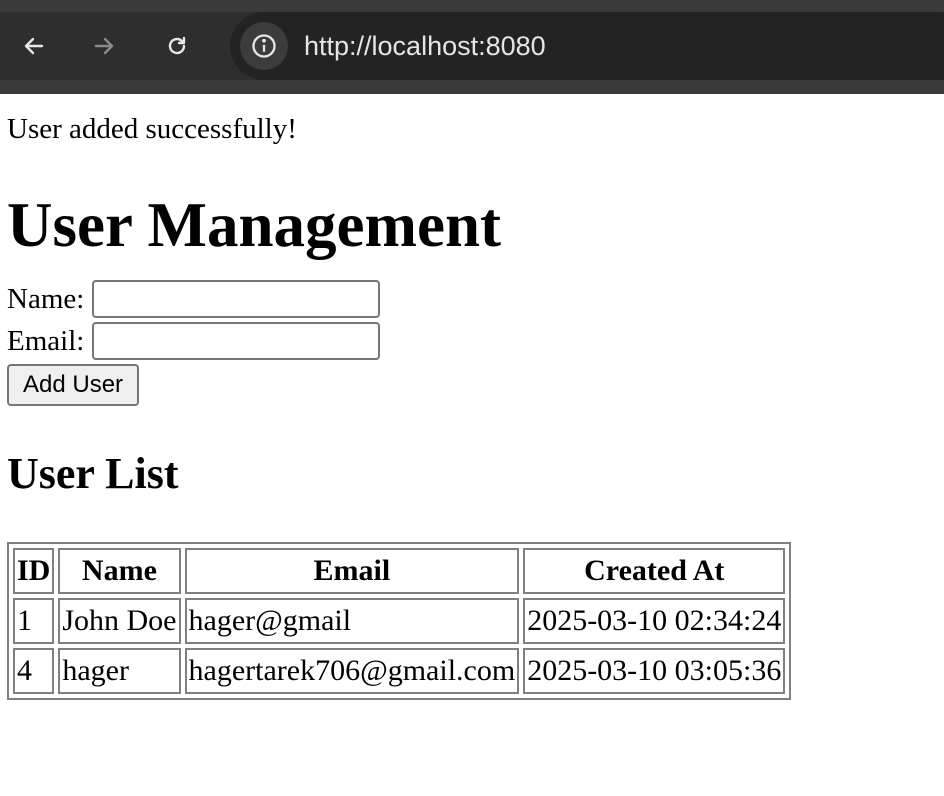 The height and width of the screenshot is (796, 944). I want to click on info-icon, so click(264, 46).